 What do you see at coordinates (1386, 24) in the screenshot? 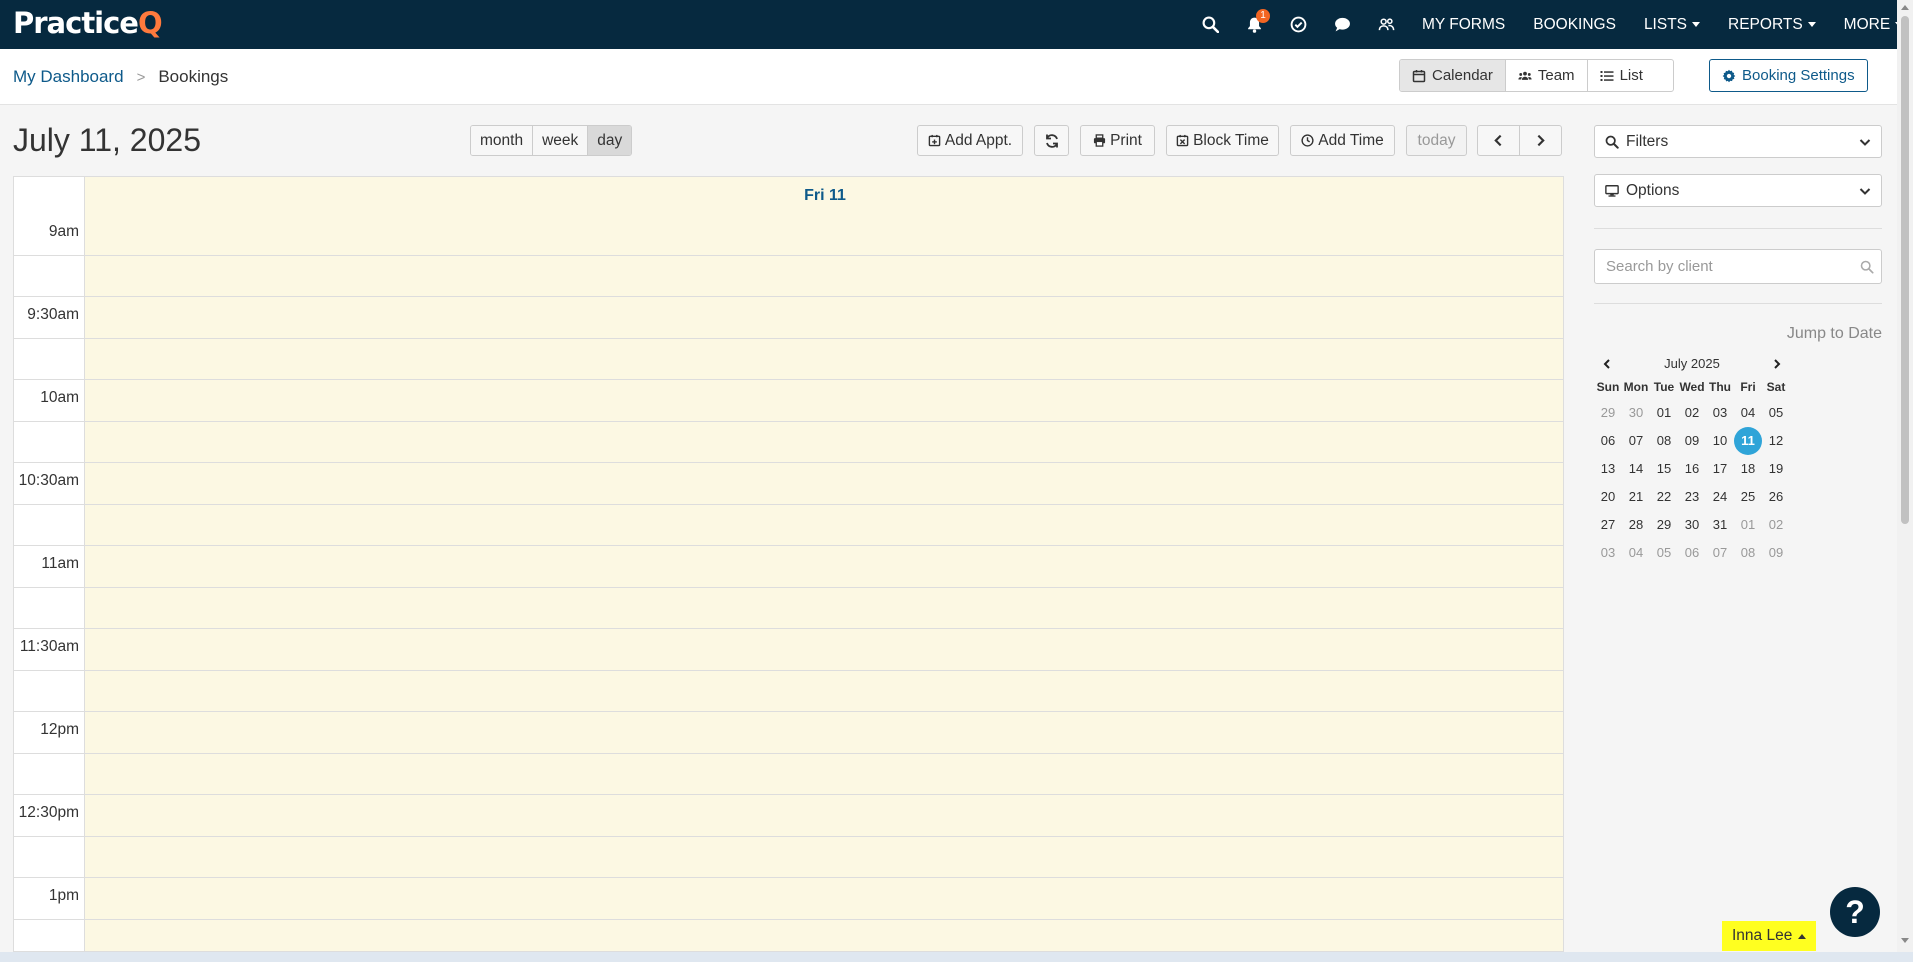
I see `clients-people-icon` at bounding box center [1386, 24].